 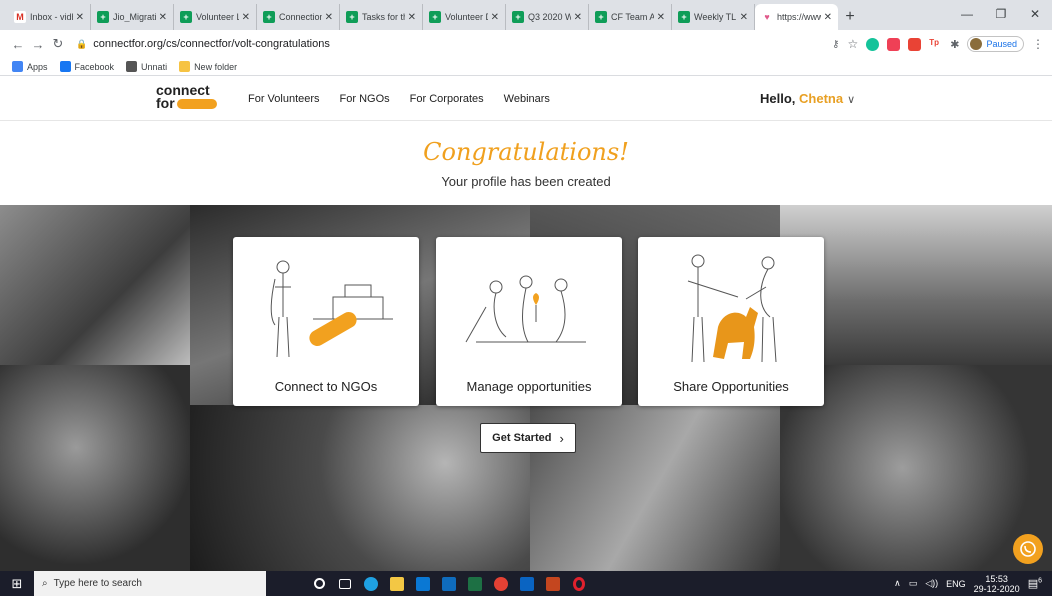 I want to click on card-share-opportunities: Share Opportunities, so click(x=731, y=321).